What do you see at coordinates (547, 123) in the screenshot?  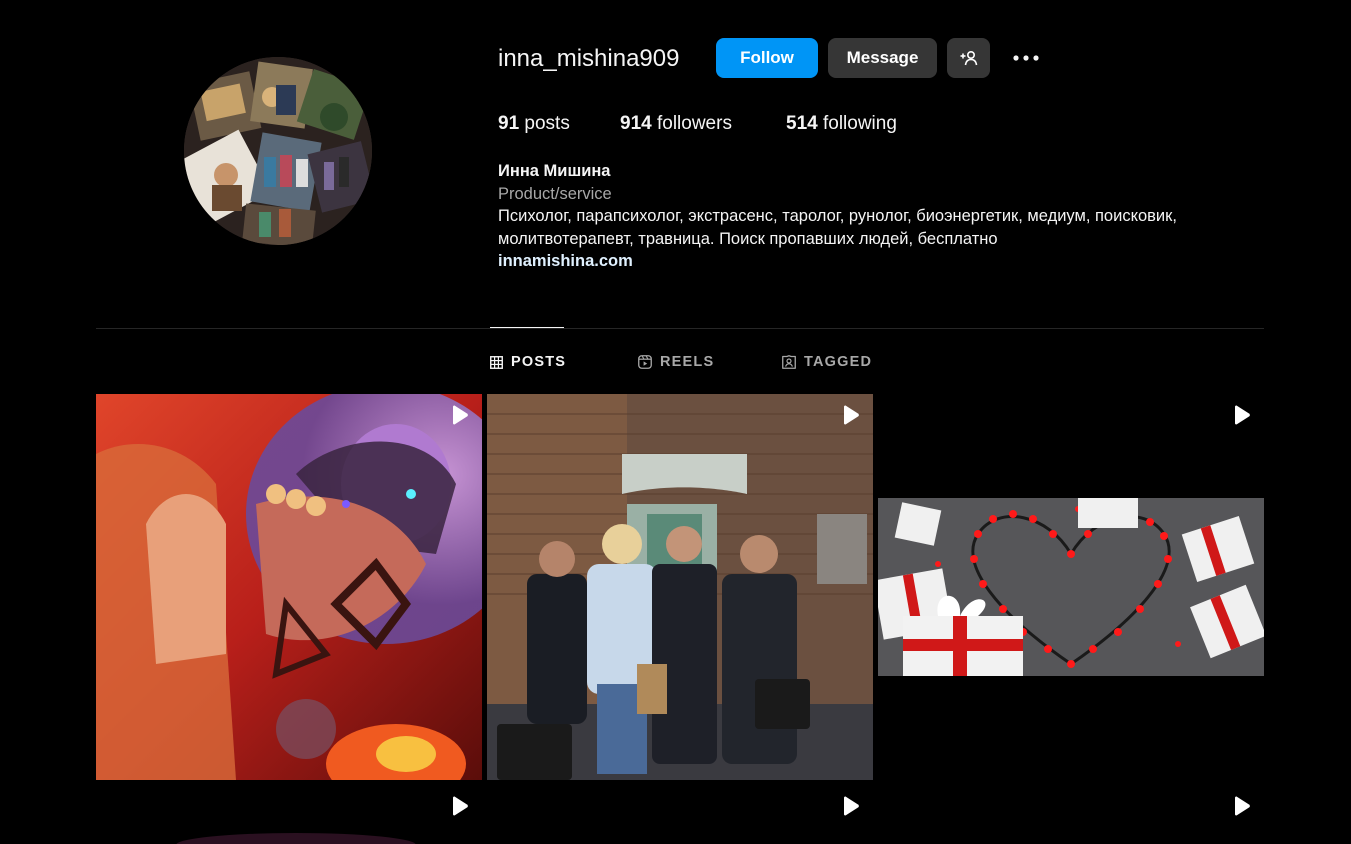 I see `posts-label: posts` at bounding box center [547, 123].